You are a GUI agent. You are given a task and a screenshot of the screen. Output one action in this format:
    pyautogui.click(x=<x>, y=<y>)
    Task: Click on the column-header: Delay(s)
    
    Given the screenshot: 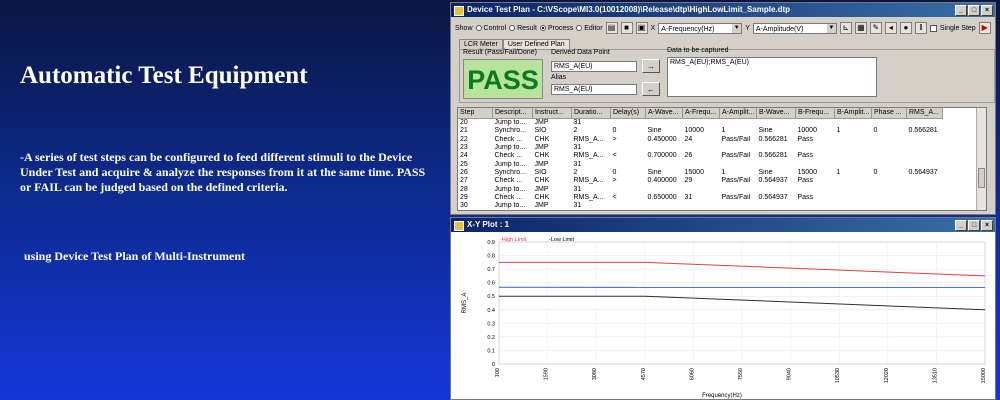 What is the action you would take?
    pyautogui.click(x=628, y=113)
    